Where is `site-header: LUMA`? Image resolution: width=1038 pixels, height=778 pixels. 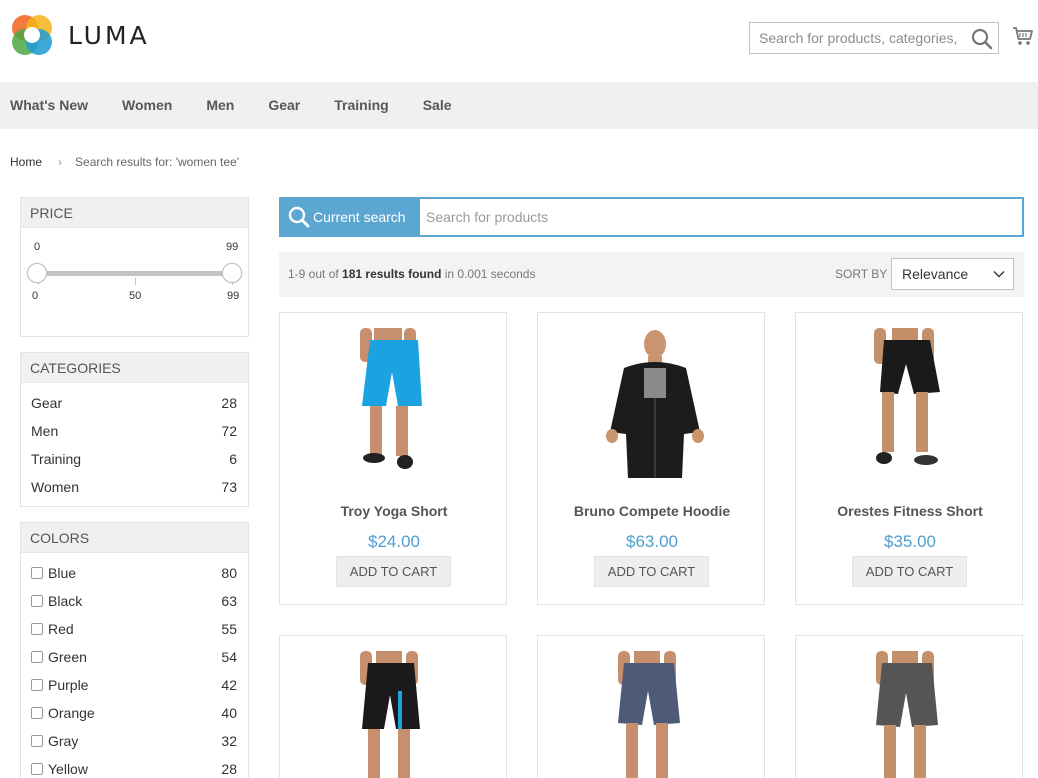 site-header: LUMA is located at coordinates (519, 41).